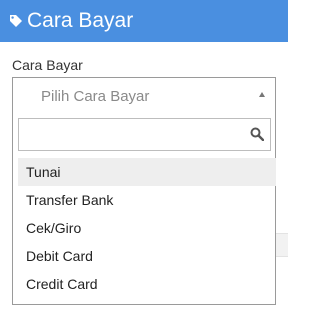 This screenshot has height=311, width=320. What do you see at coordinates (137, 135) in the screenshot?
I see `search-input` at bounding box center [137, 135].